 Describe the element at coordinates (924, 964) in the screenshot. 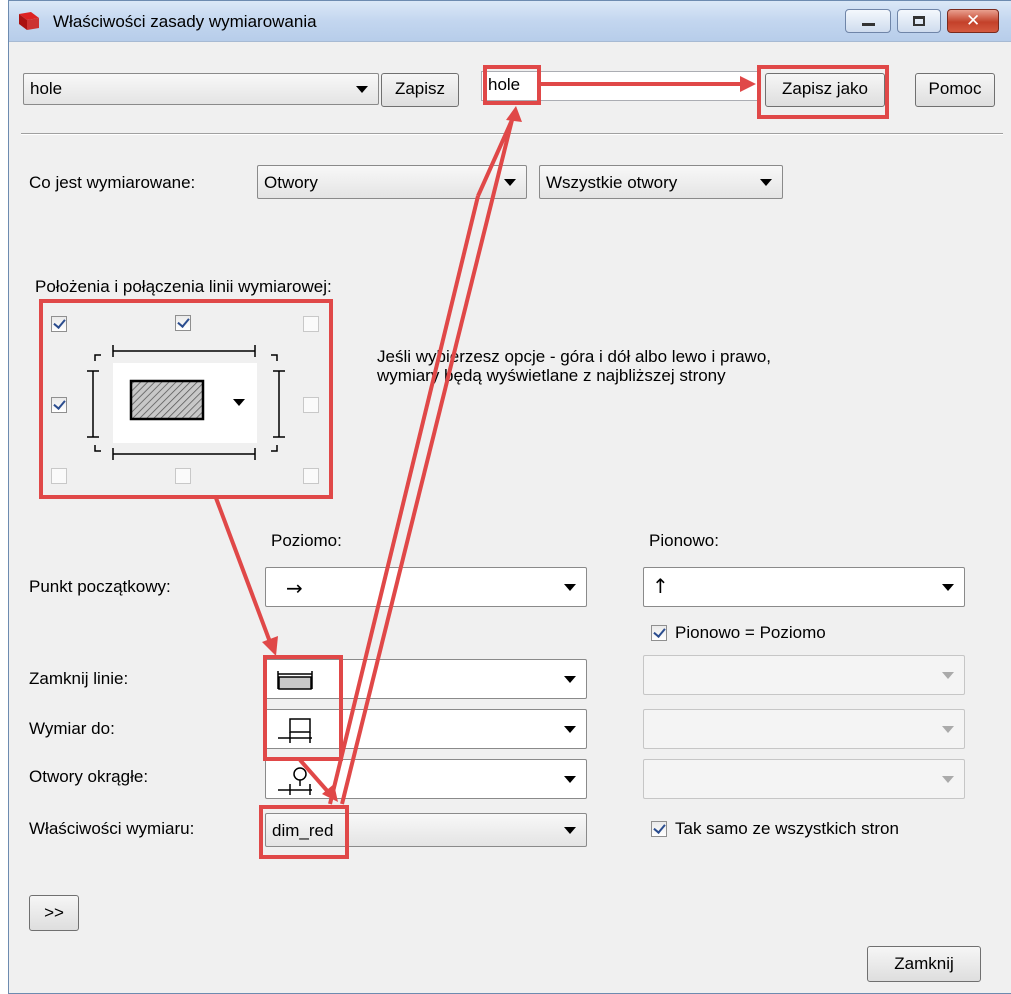

I see `close-button: Zamknij` at that location.